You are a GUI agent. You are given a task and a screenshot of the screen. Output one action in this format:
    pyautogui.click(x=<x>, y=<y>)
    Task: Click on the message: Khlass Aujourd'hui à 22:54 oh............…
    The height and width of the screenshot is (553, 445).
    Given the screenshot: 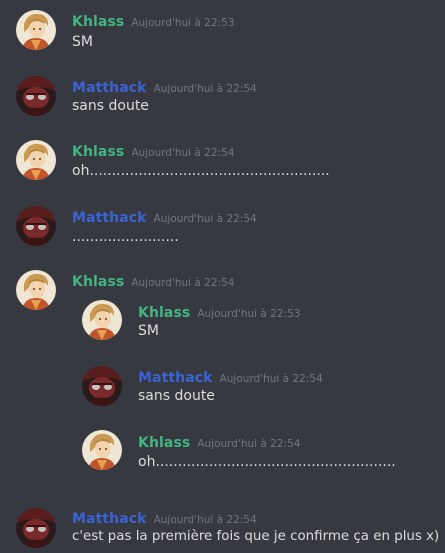 What is the action you would take?
    pyautogui.click(x=222, y=157)
    